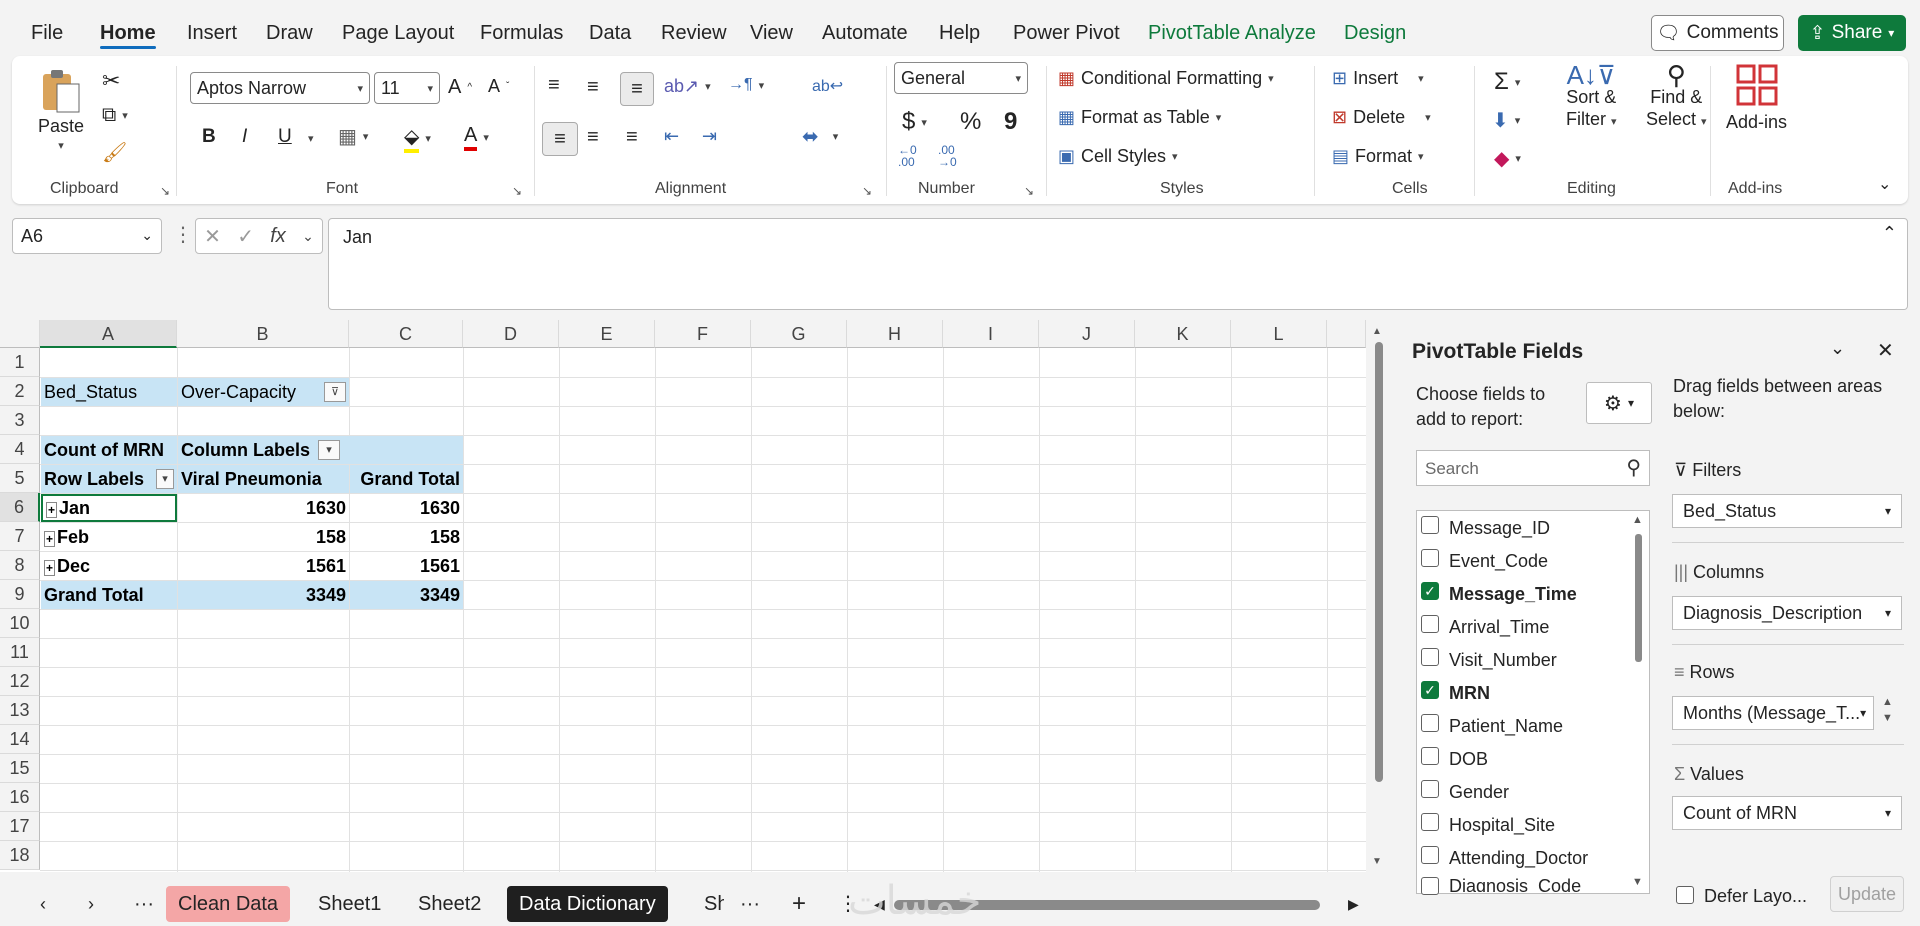  I want to click on field-label: Diagnosis_Code, so click(1515, 884).